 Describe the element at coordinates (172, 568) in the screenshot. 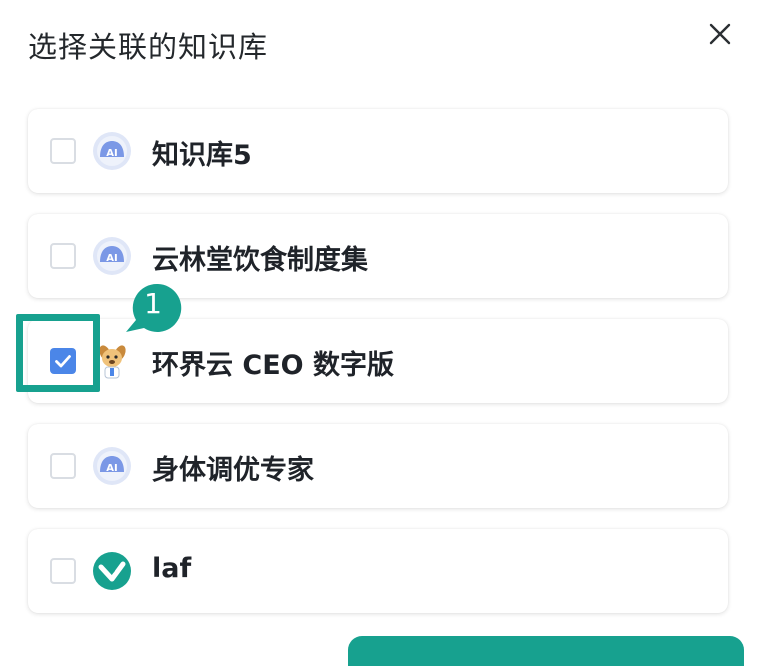

I see `item-label: laf` at that location.